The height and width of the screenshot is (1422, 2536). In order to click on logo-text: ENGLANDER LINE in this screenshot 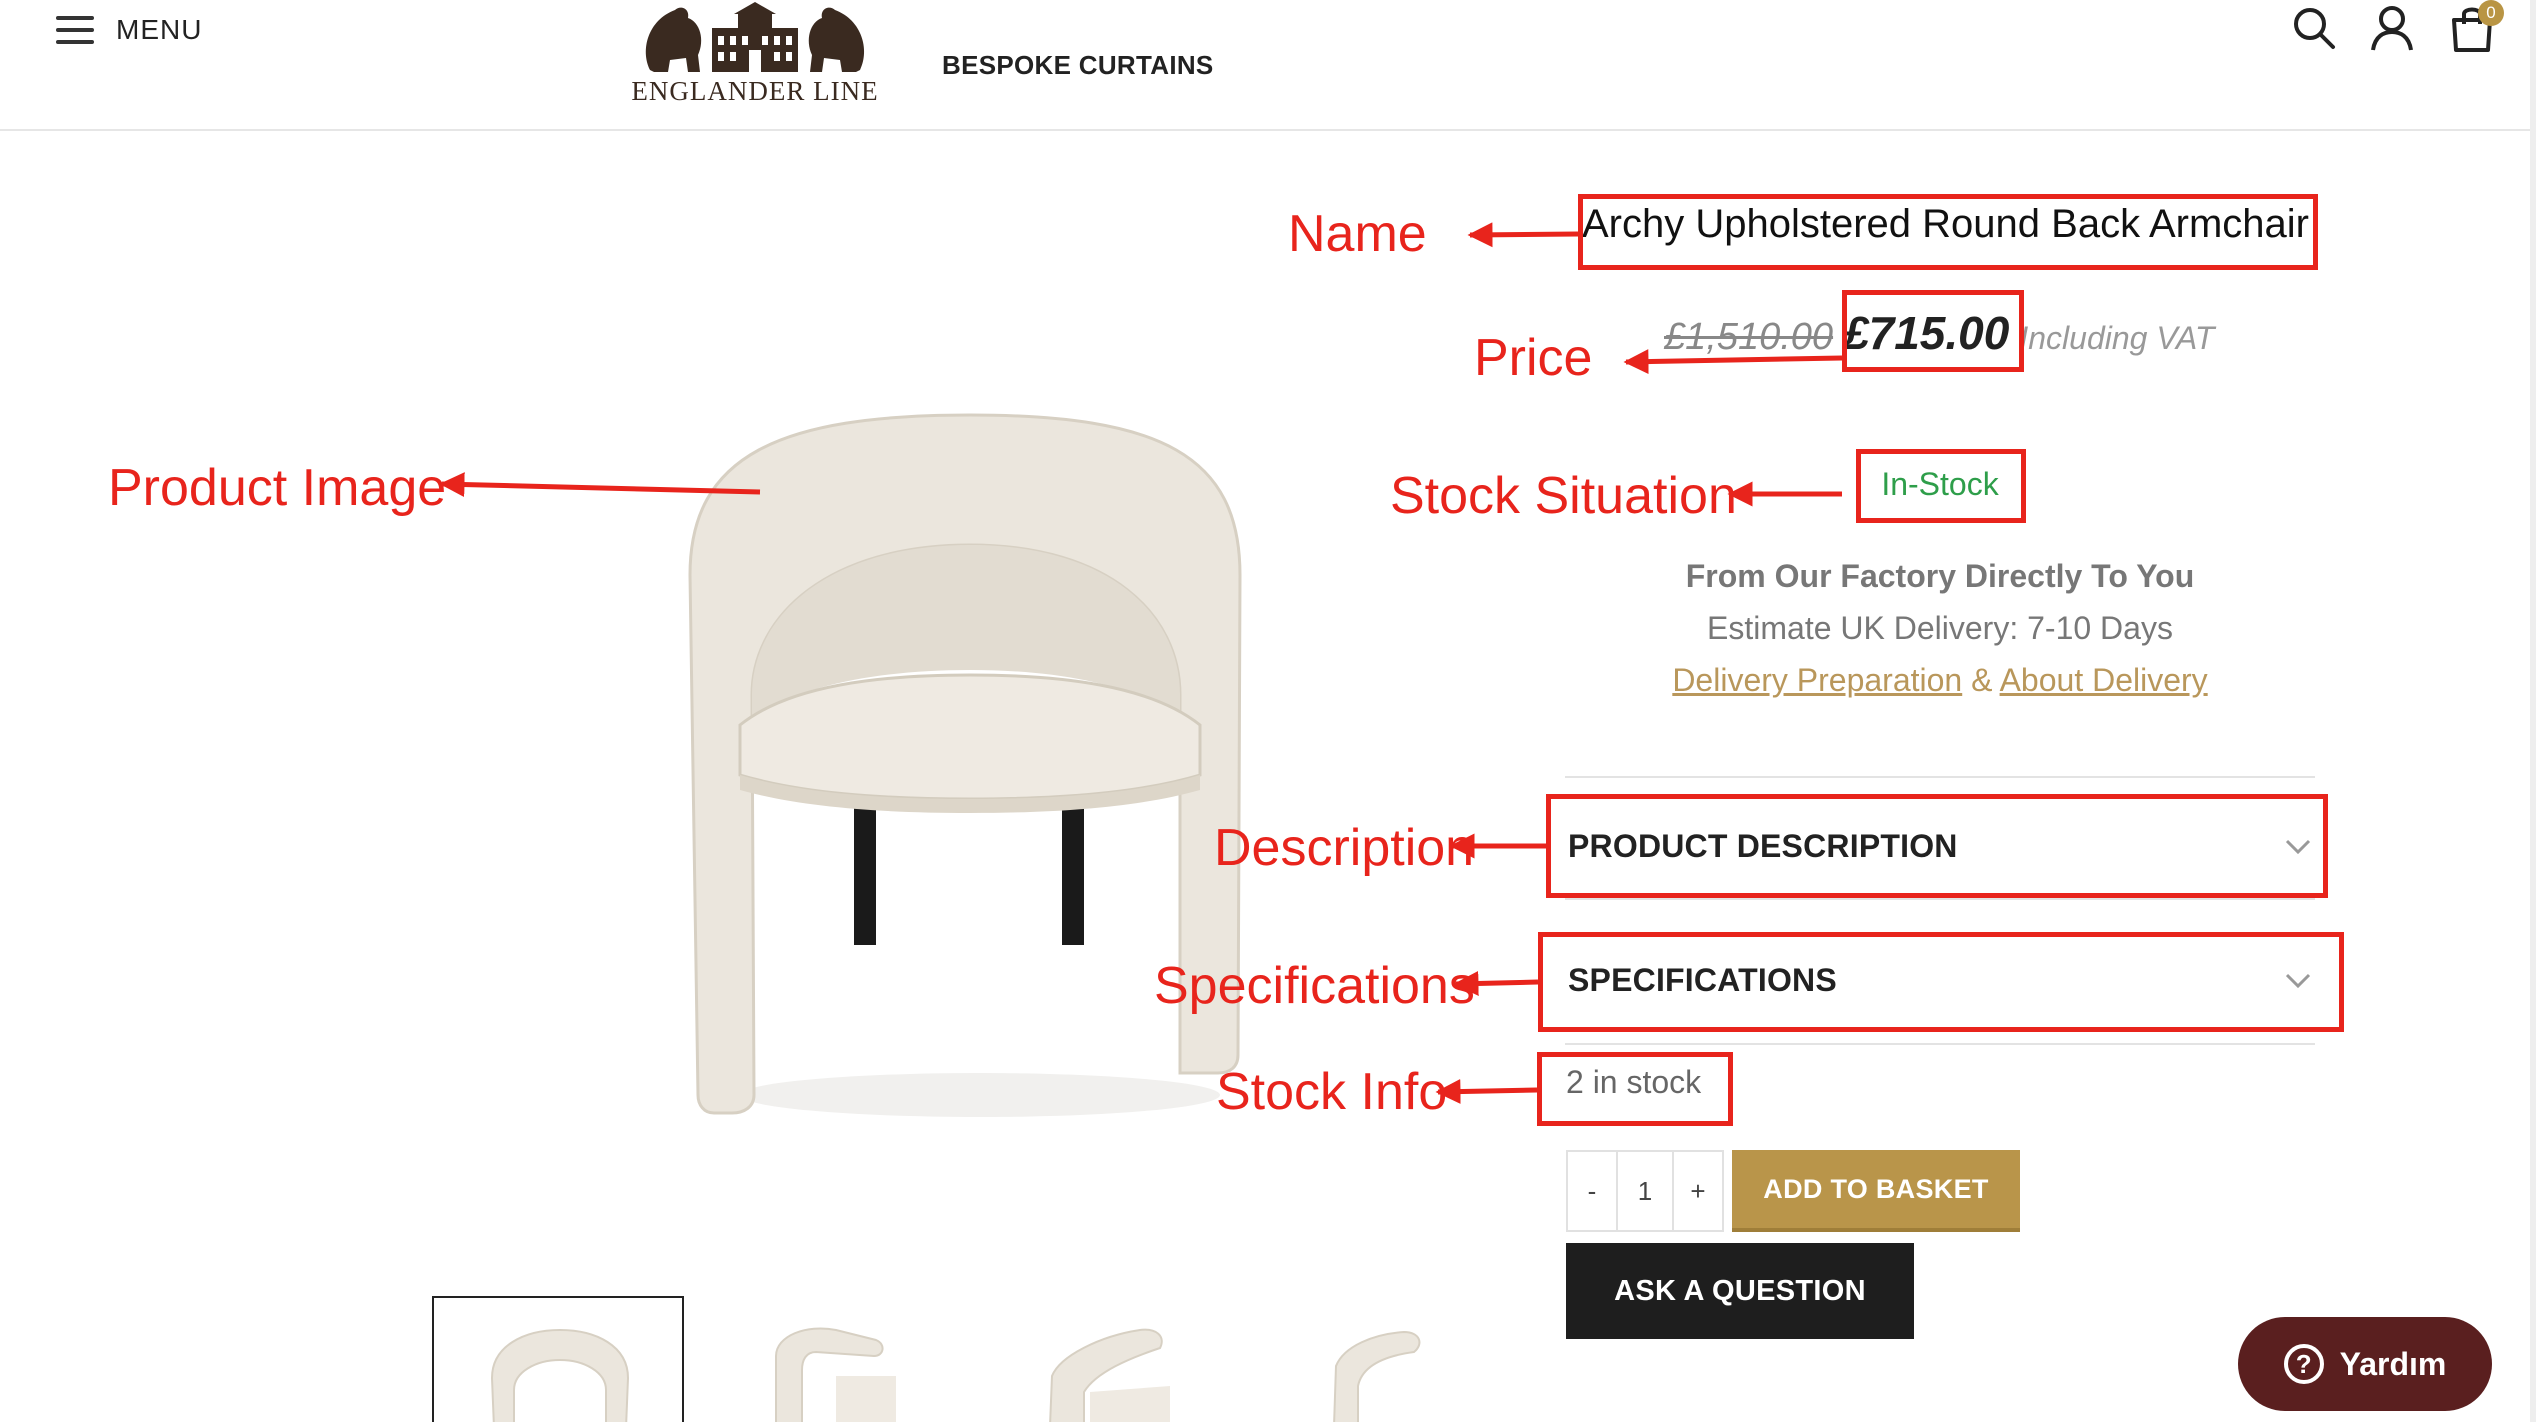, I will do `click(755, 91)`.